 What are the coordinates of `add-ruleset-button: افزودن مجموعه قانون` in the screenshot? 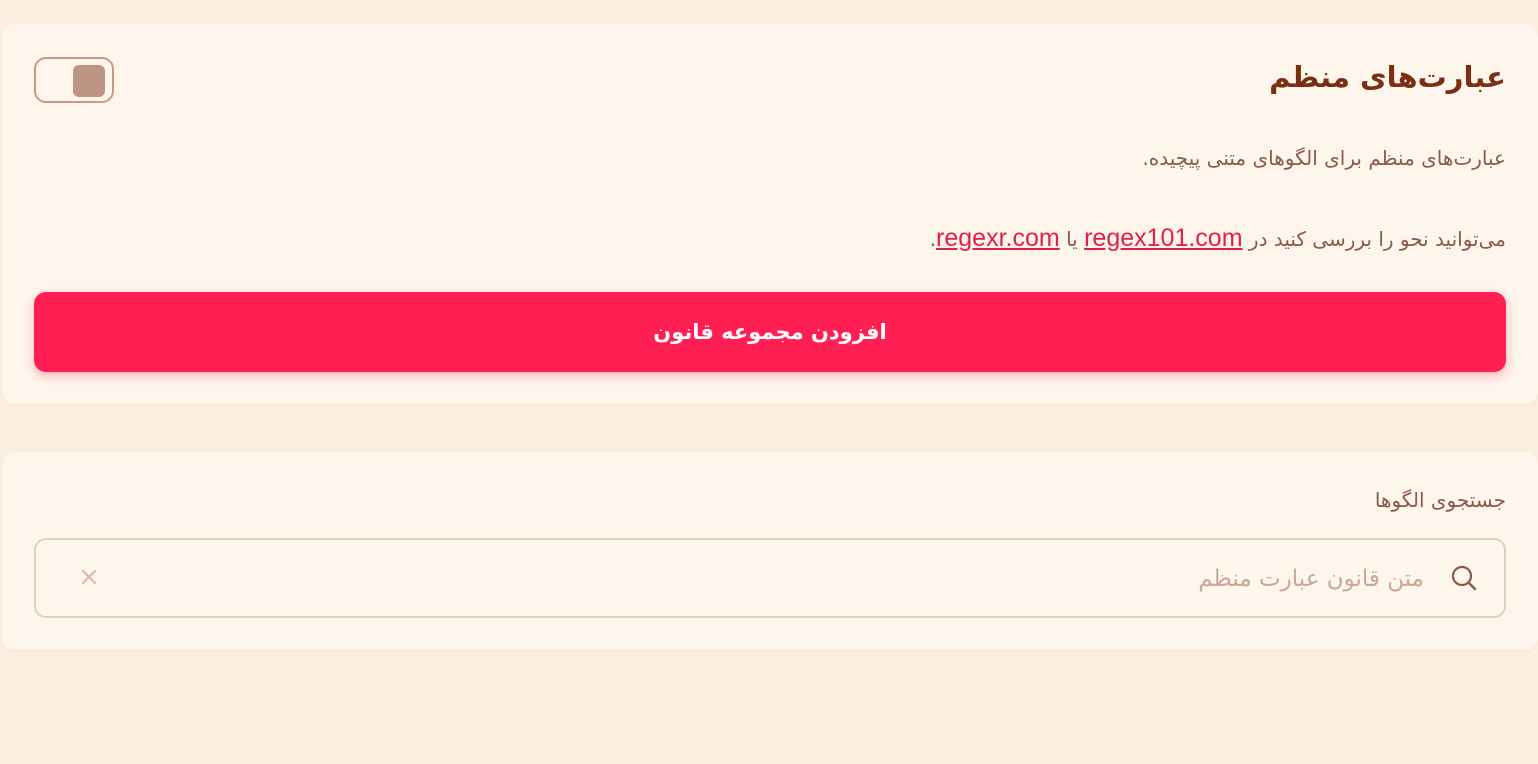 It's located at (770, 332).